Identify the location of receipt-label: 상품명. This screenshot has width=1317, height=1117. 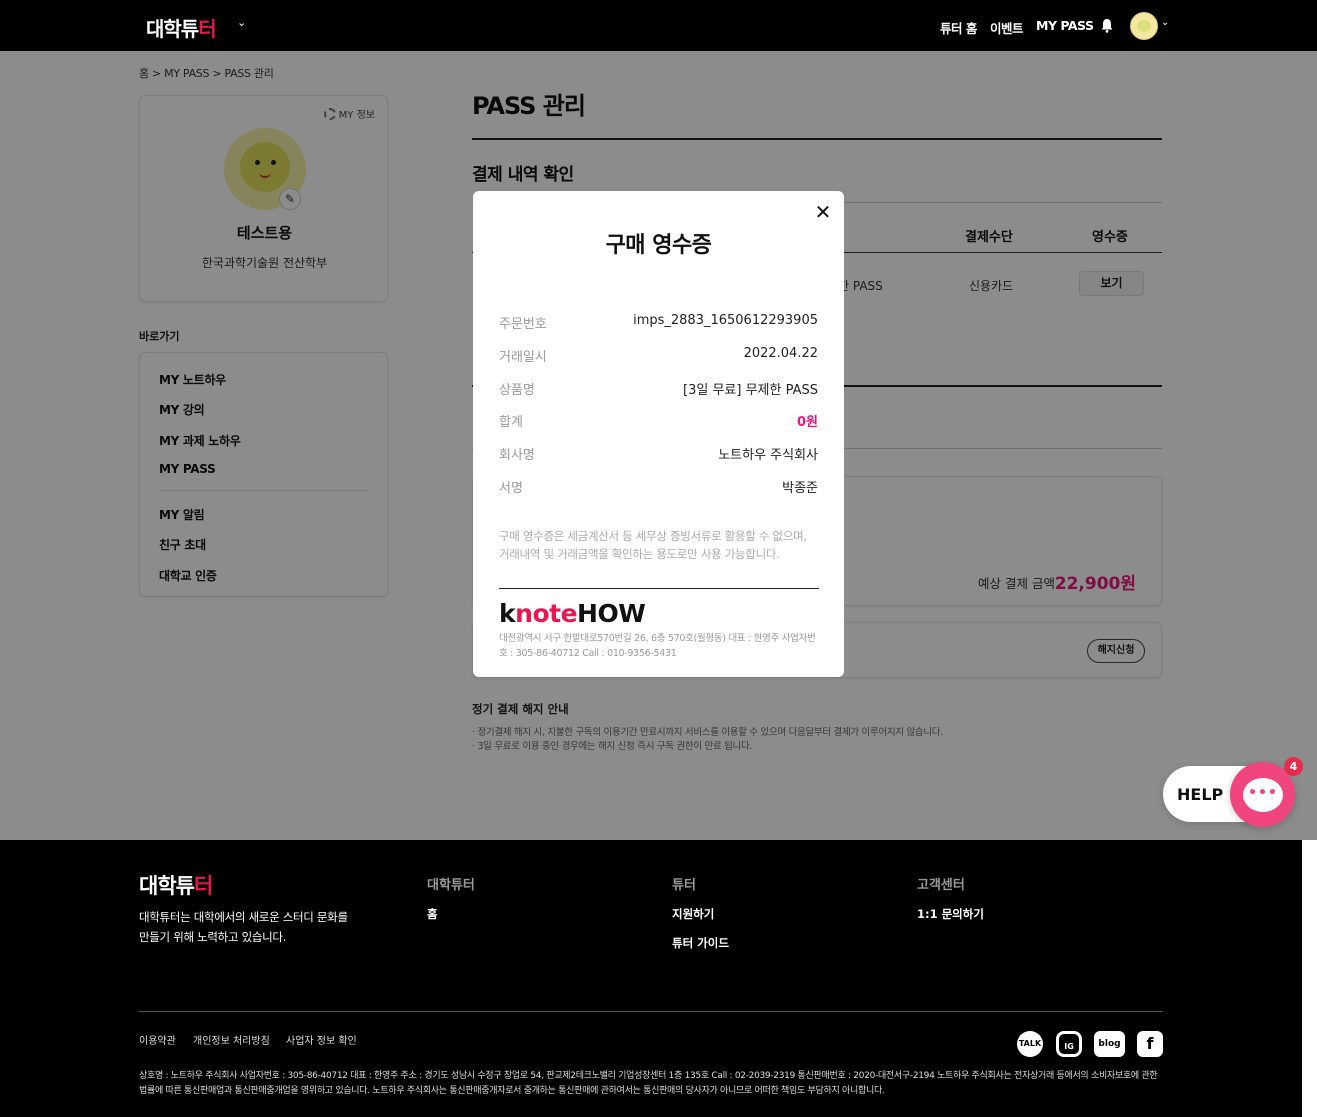
(517, 390).